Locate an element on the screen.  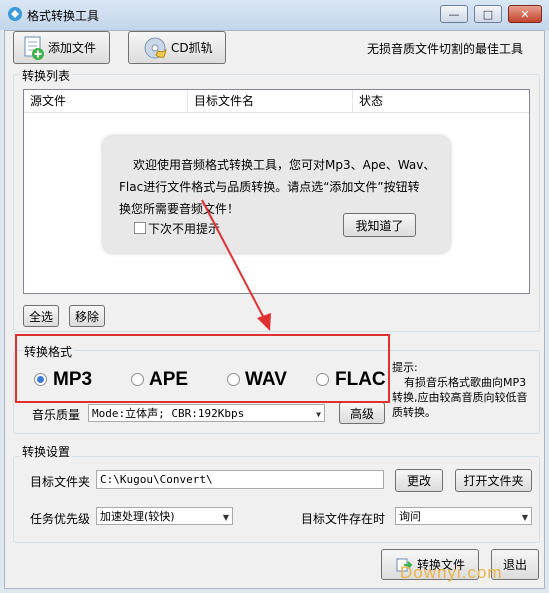
tip-line-1: 欢迎使用音频格式转换工具，您可对Mp3、Ape、Wav、 is located at coordinates (284, 165).